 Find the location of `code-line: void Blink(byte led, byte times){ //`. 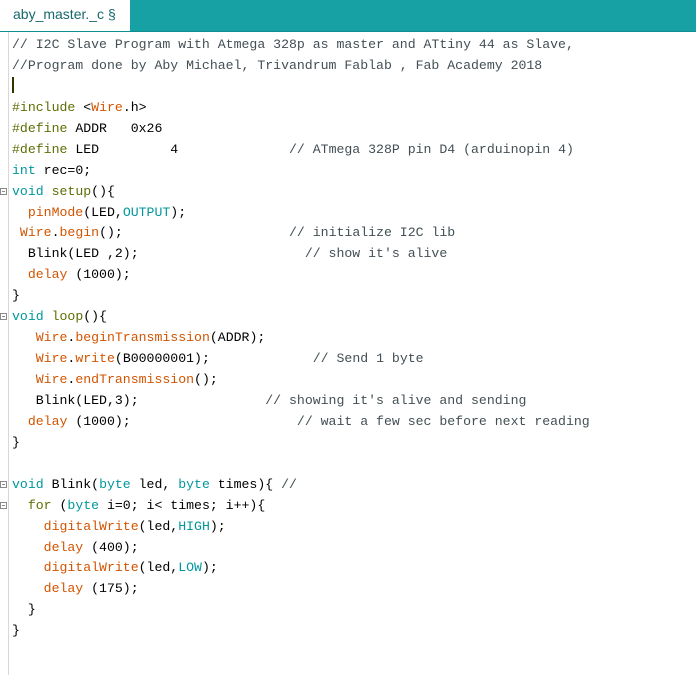

code-line: void Blink(byte led, byte times){ // is located at coordinates (295, 485).